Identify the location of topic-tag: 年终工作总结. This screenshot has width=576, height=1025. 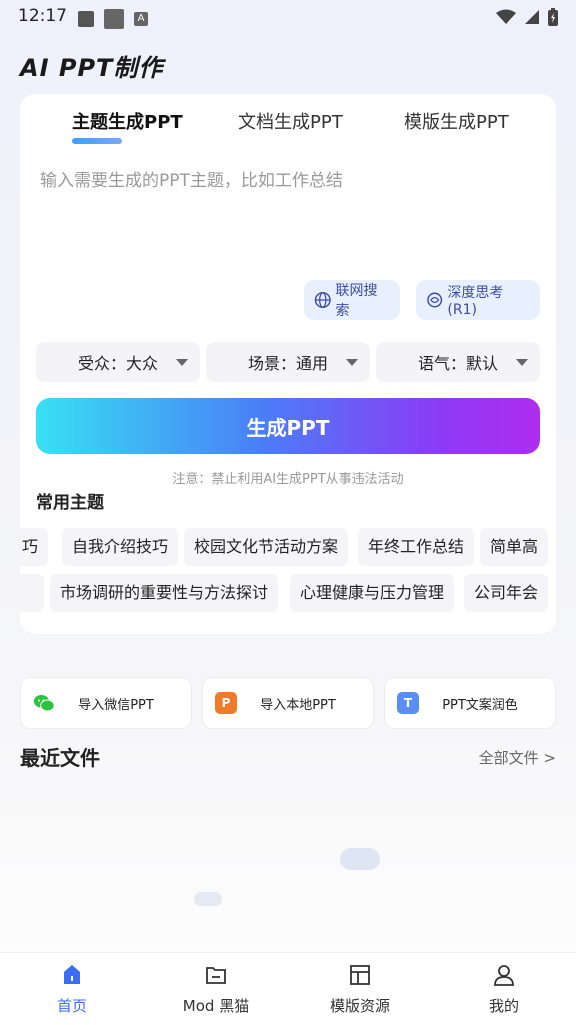
(416, 547).